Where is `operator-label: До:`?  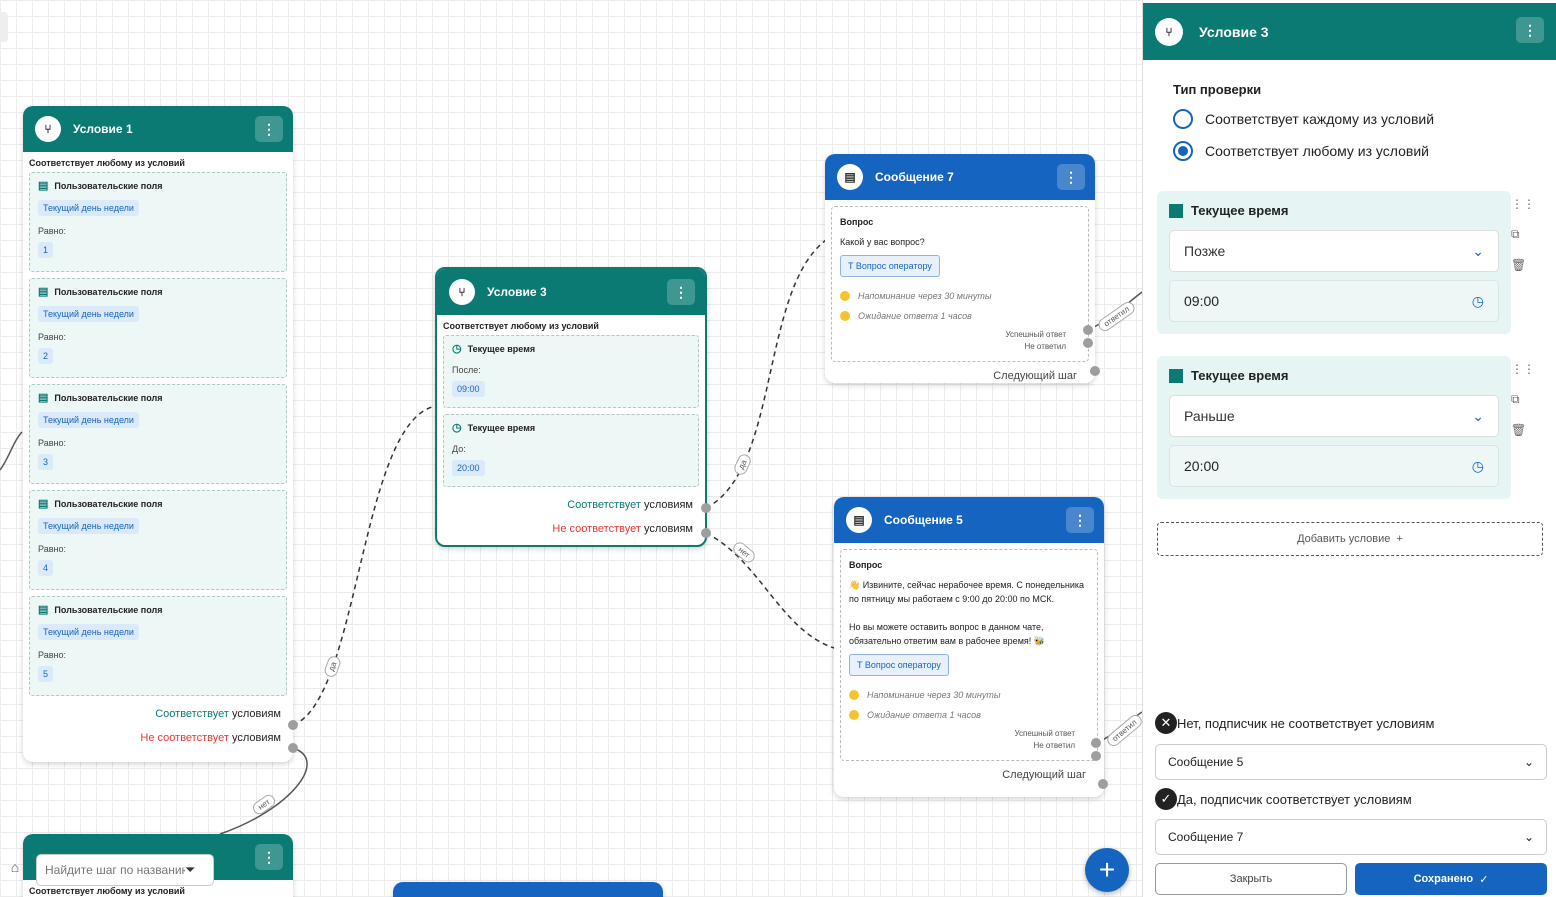
operator-label: До: is located at coordinates (459, 449).